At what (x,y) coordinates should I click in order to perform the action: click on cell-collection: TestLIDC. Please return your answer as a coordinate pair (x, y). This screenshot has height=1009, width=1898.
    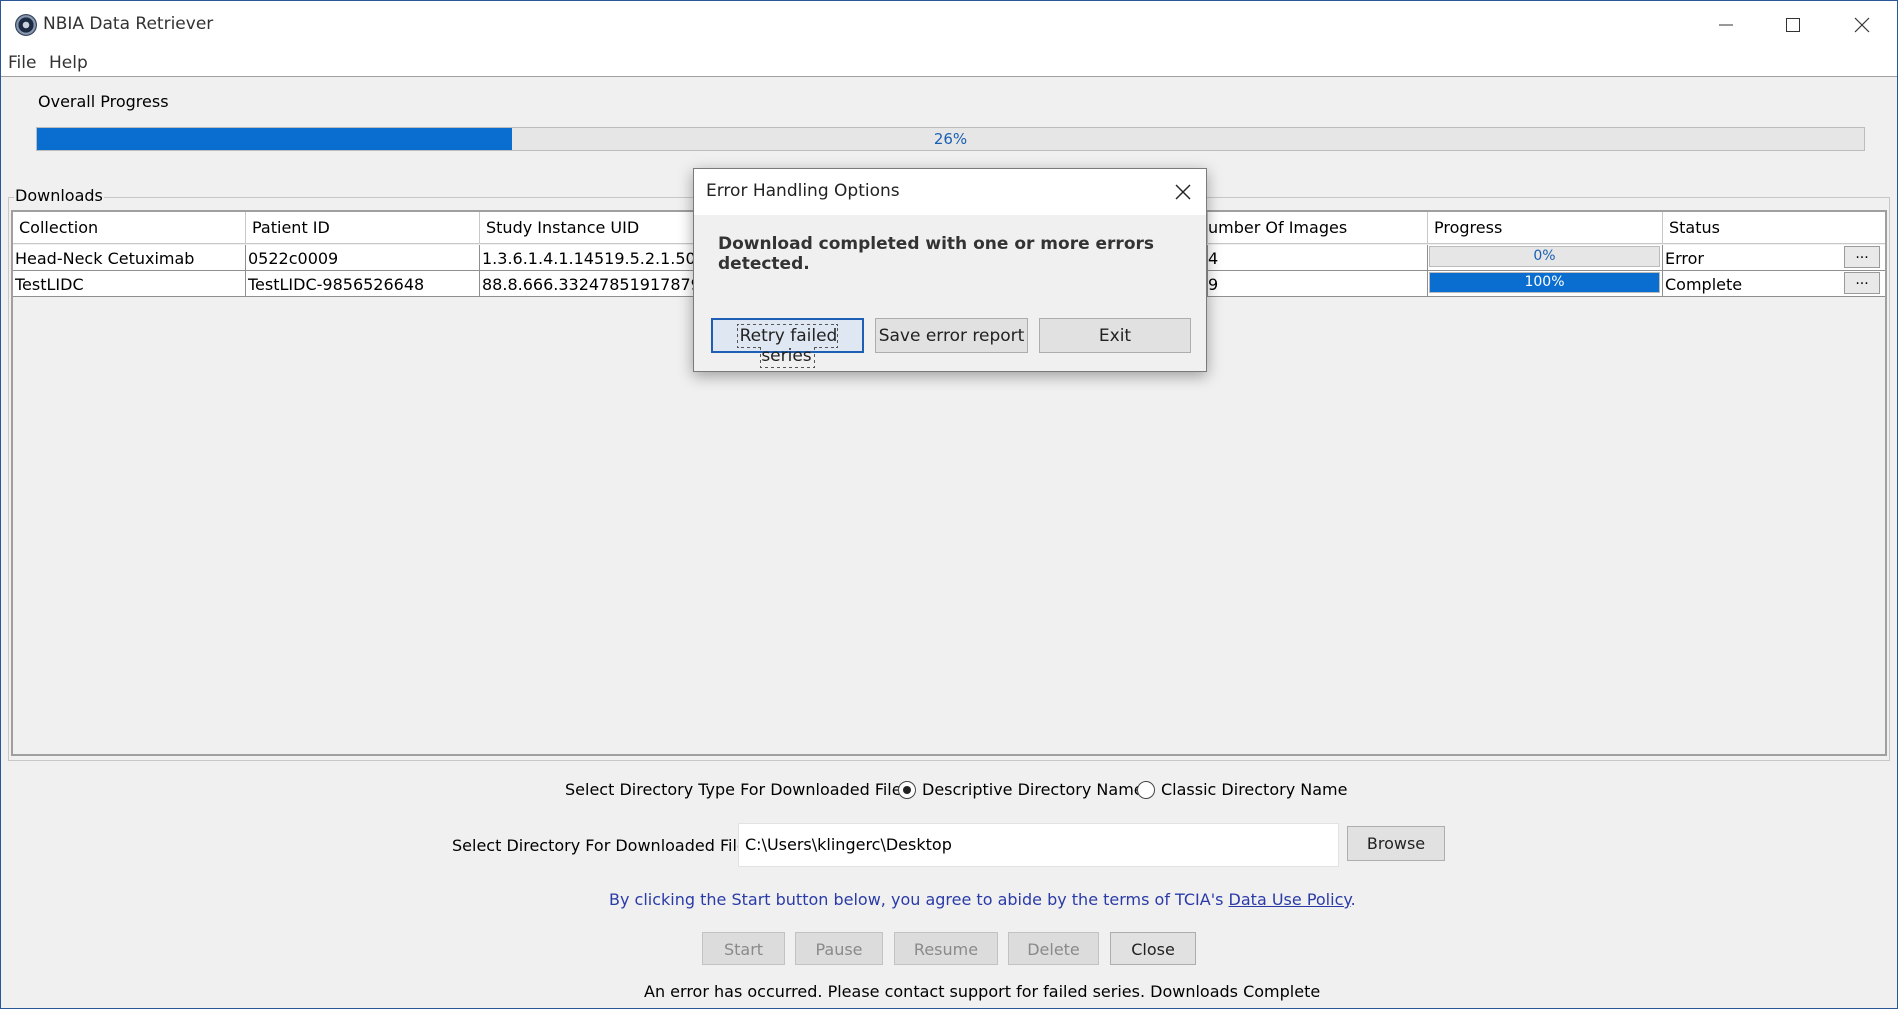
    Looking at the image, I should click on (129, 283).